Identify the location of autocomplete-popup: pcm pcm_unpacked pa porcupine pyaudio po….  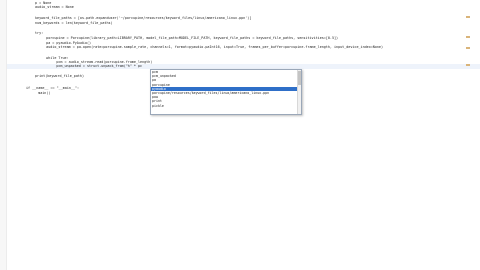
(226, 92).